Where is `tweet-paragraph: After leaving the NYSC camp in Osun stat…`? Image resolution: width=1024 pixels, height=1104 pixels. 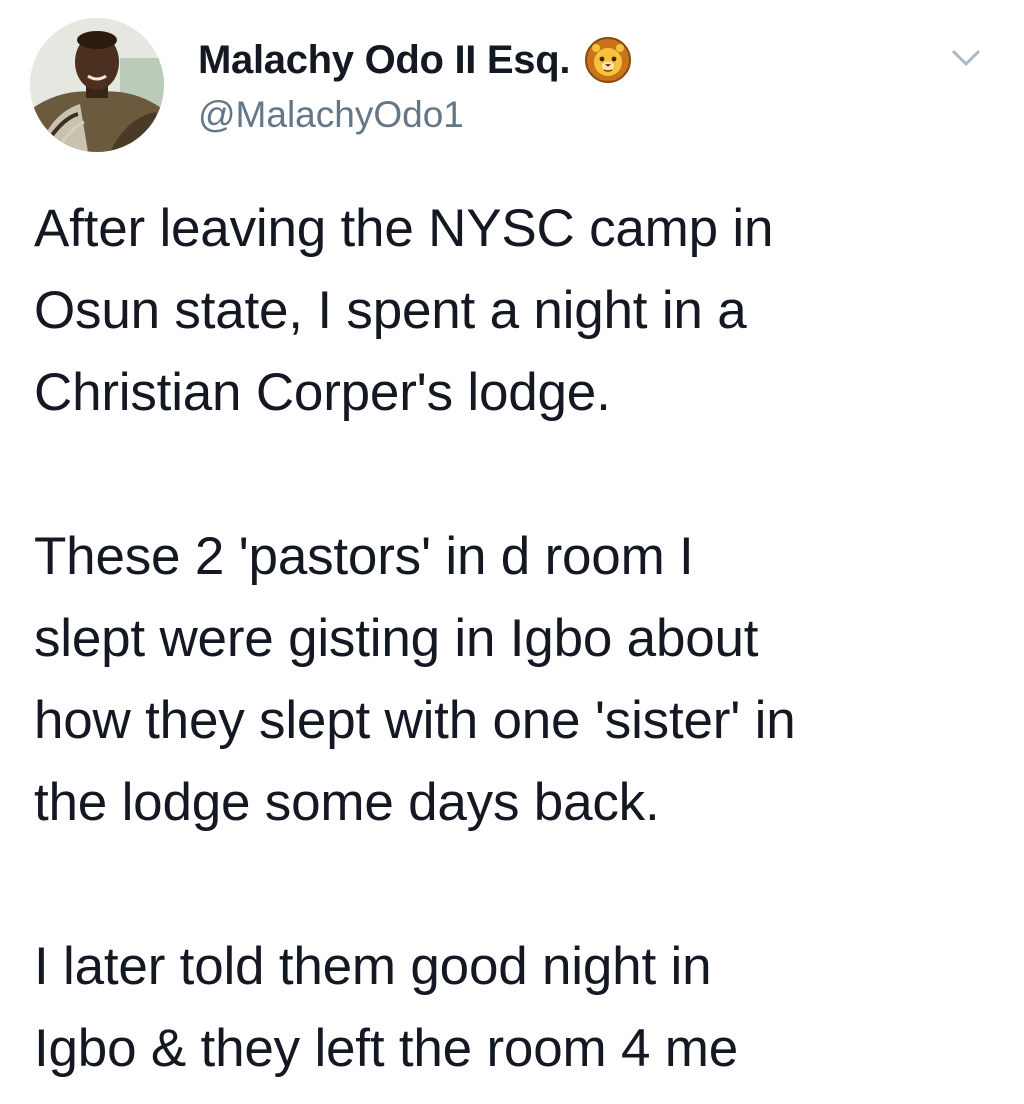 tweet-paragraph: After leaving the NYSC camp in Osun stat… is located at coordinates (404, 310).